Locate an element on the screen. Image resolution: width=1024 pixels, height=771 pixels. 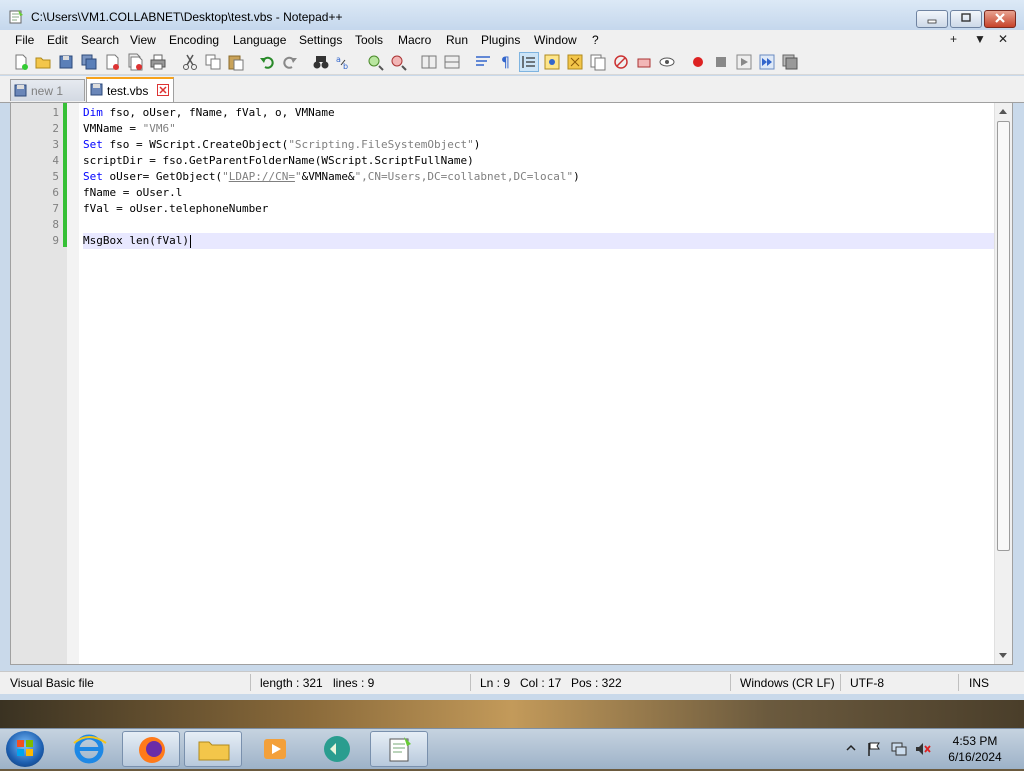
sync-horizontal-icon is located at coordinates (452, 62).